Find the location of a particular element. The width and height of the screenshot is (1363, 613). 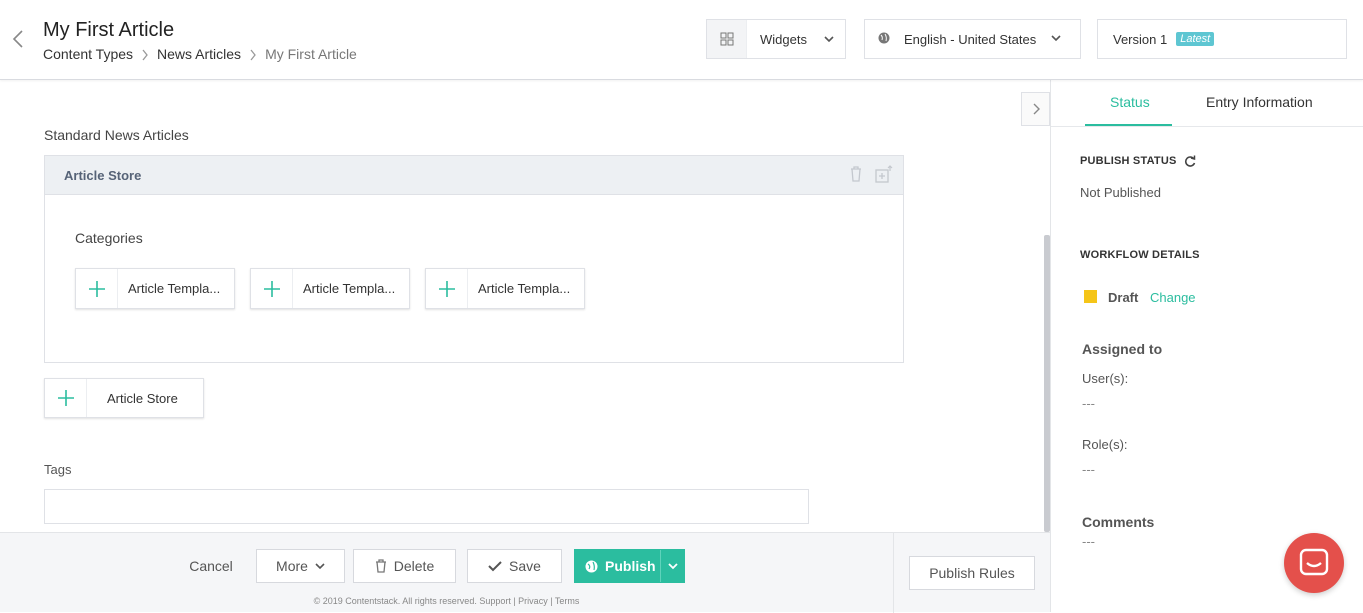

tabs-divider is located at coordinates (1207, 126).